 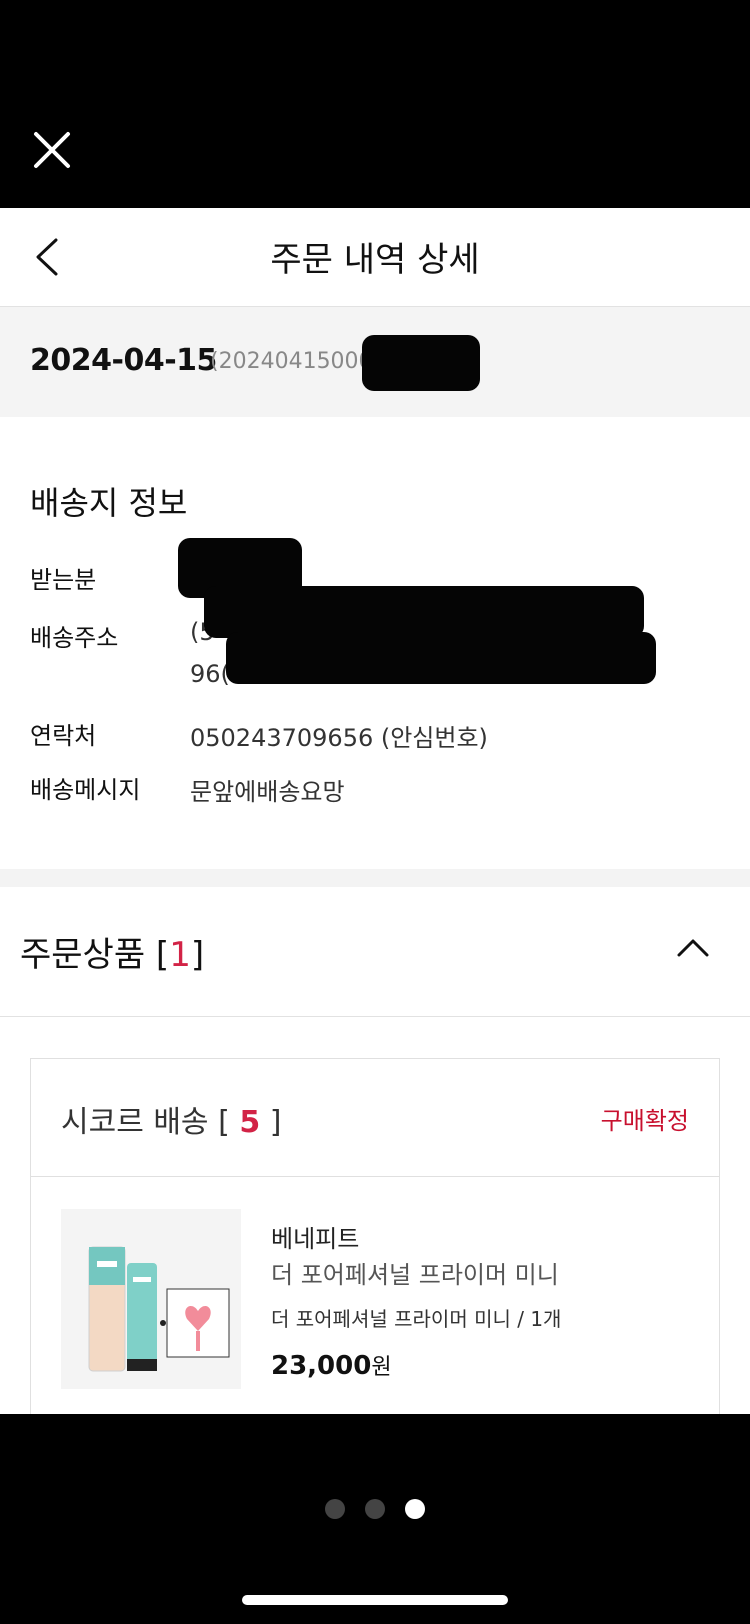 What do you see at coordinates (109, 503) in the screenshot?
I see `shipping-section-title: 배송지 정보` at bounding box center [109, 503].